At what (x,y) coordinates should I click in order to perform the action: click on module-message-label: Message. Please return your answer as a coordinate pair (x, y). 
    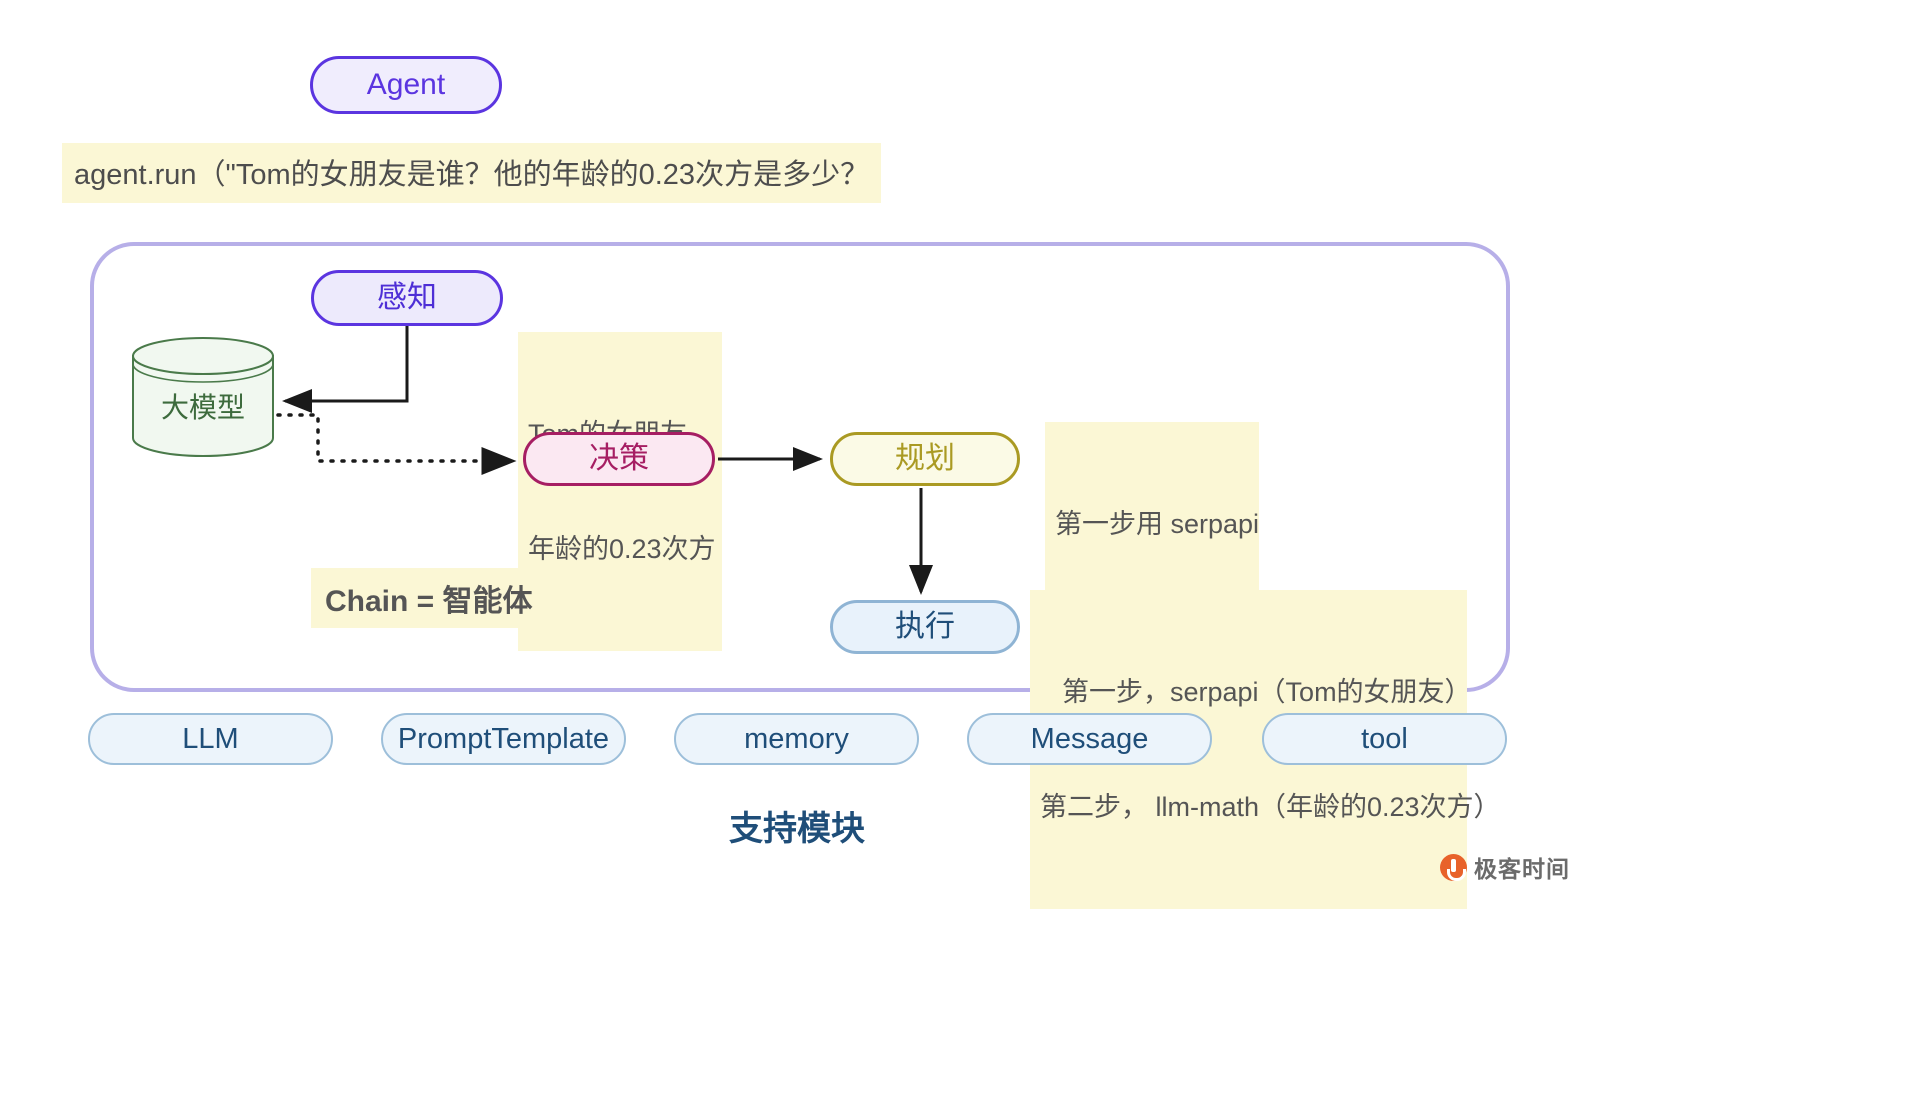
    Looking at the image, I should click on (1089, 738).